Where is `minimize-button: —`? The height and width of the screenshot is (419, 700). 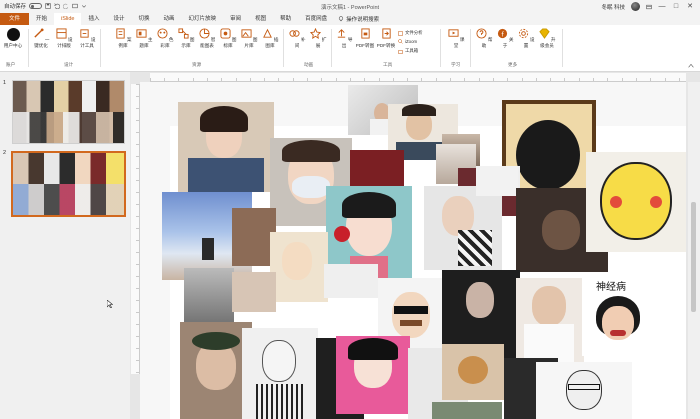 minimize-button: — is located at coordinates (662, 7).